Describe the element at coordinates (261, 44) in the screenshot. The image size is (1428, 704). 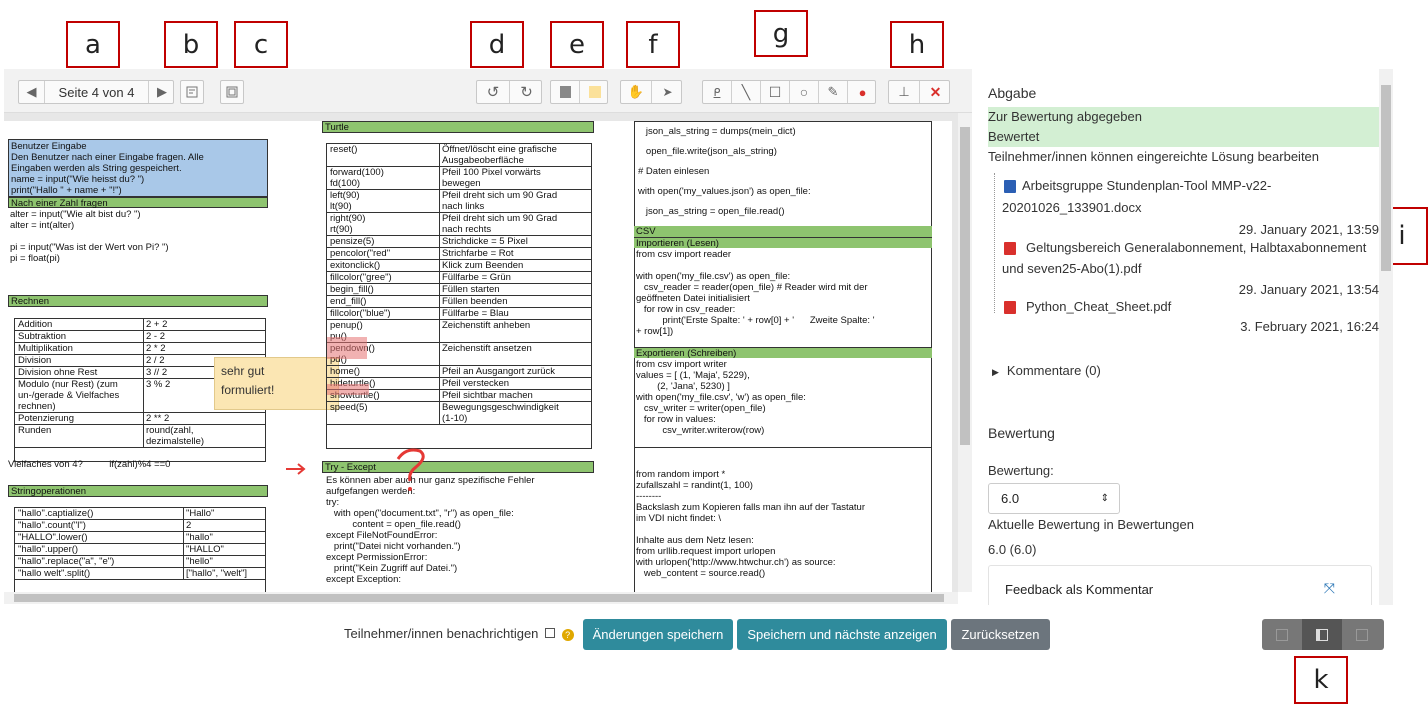
I see `callout-c: c` at that location.